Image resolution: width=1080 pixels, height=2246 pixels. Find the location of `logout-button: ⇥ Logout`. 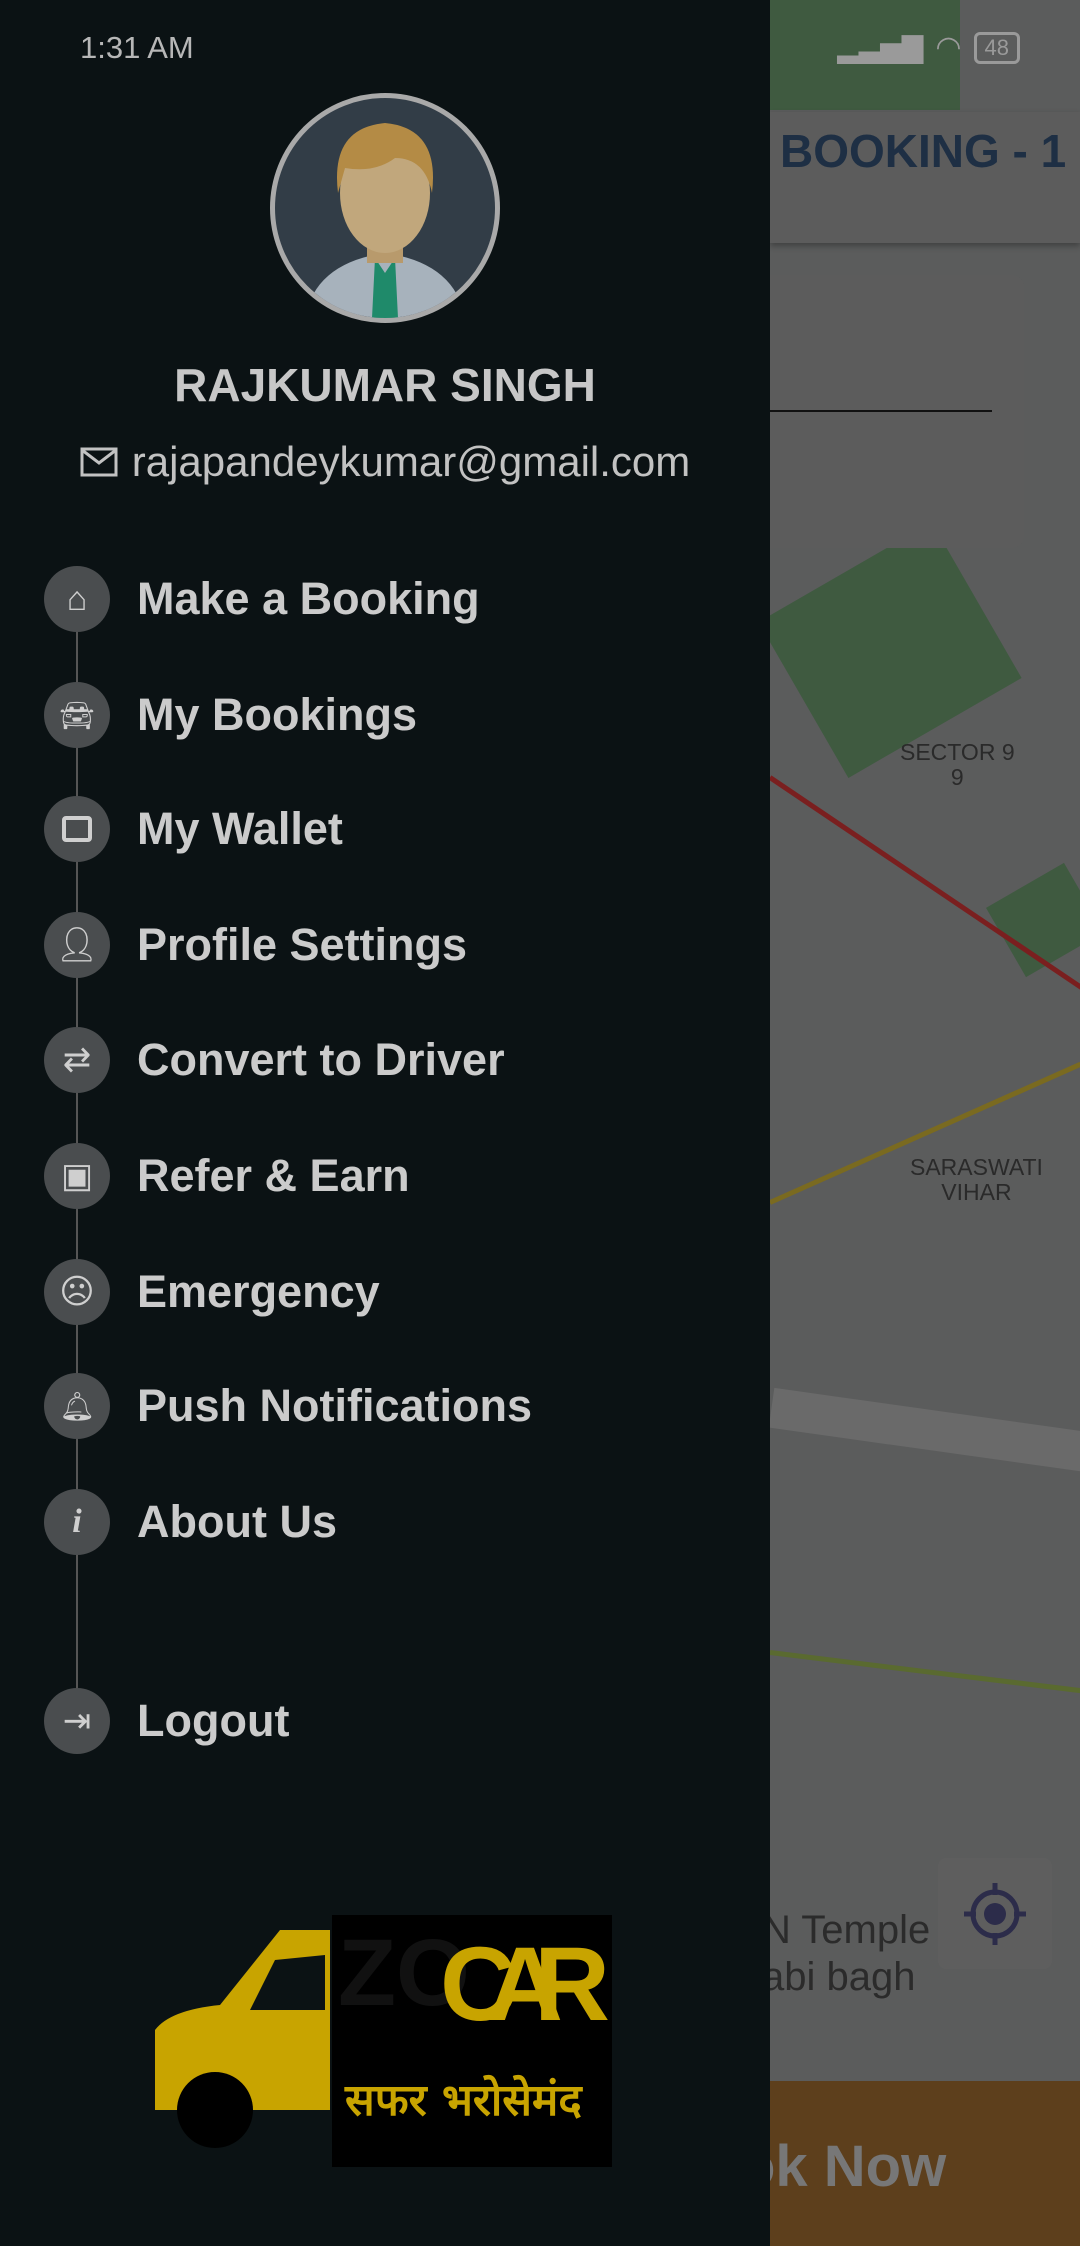

logout-button: ⇥ Logout is located at coordinates (166, 1721).